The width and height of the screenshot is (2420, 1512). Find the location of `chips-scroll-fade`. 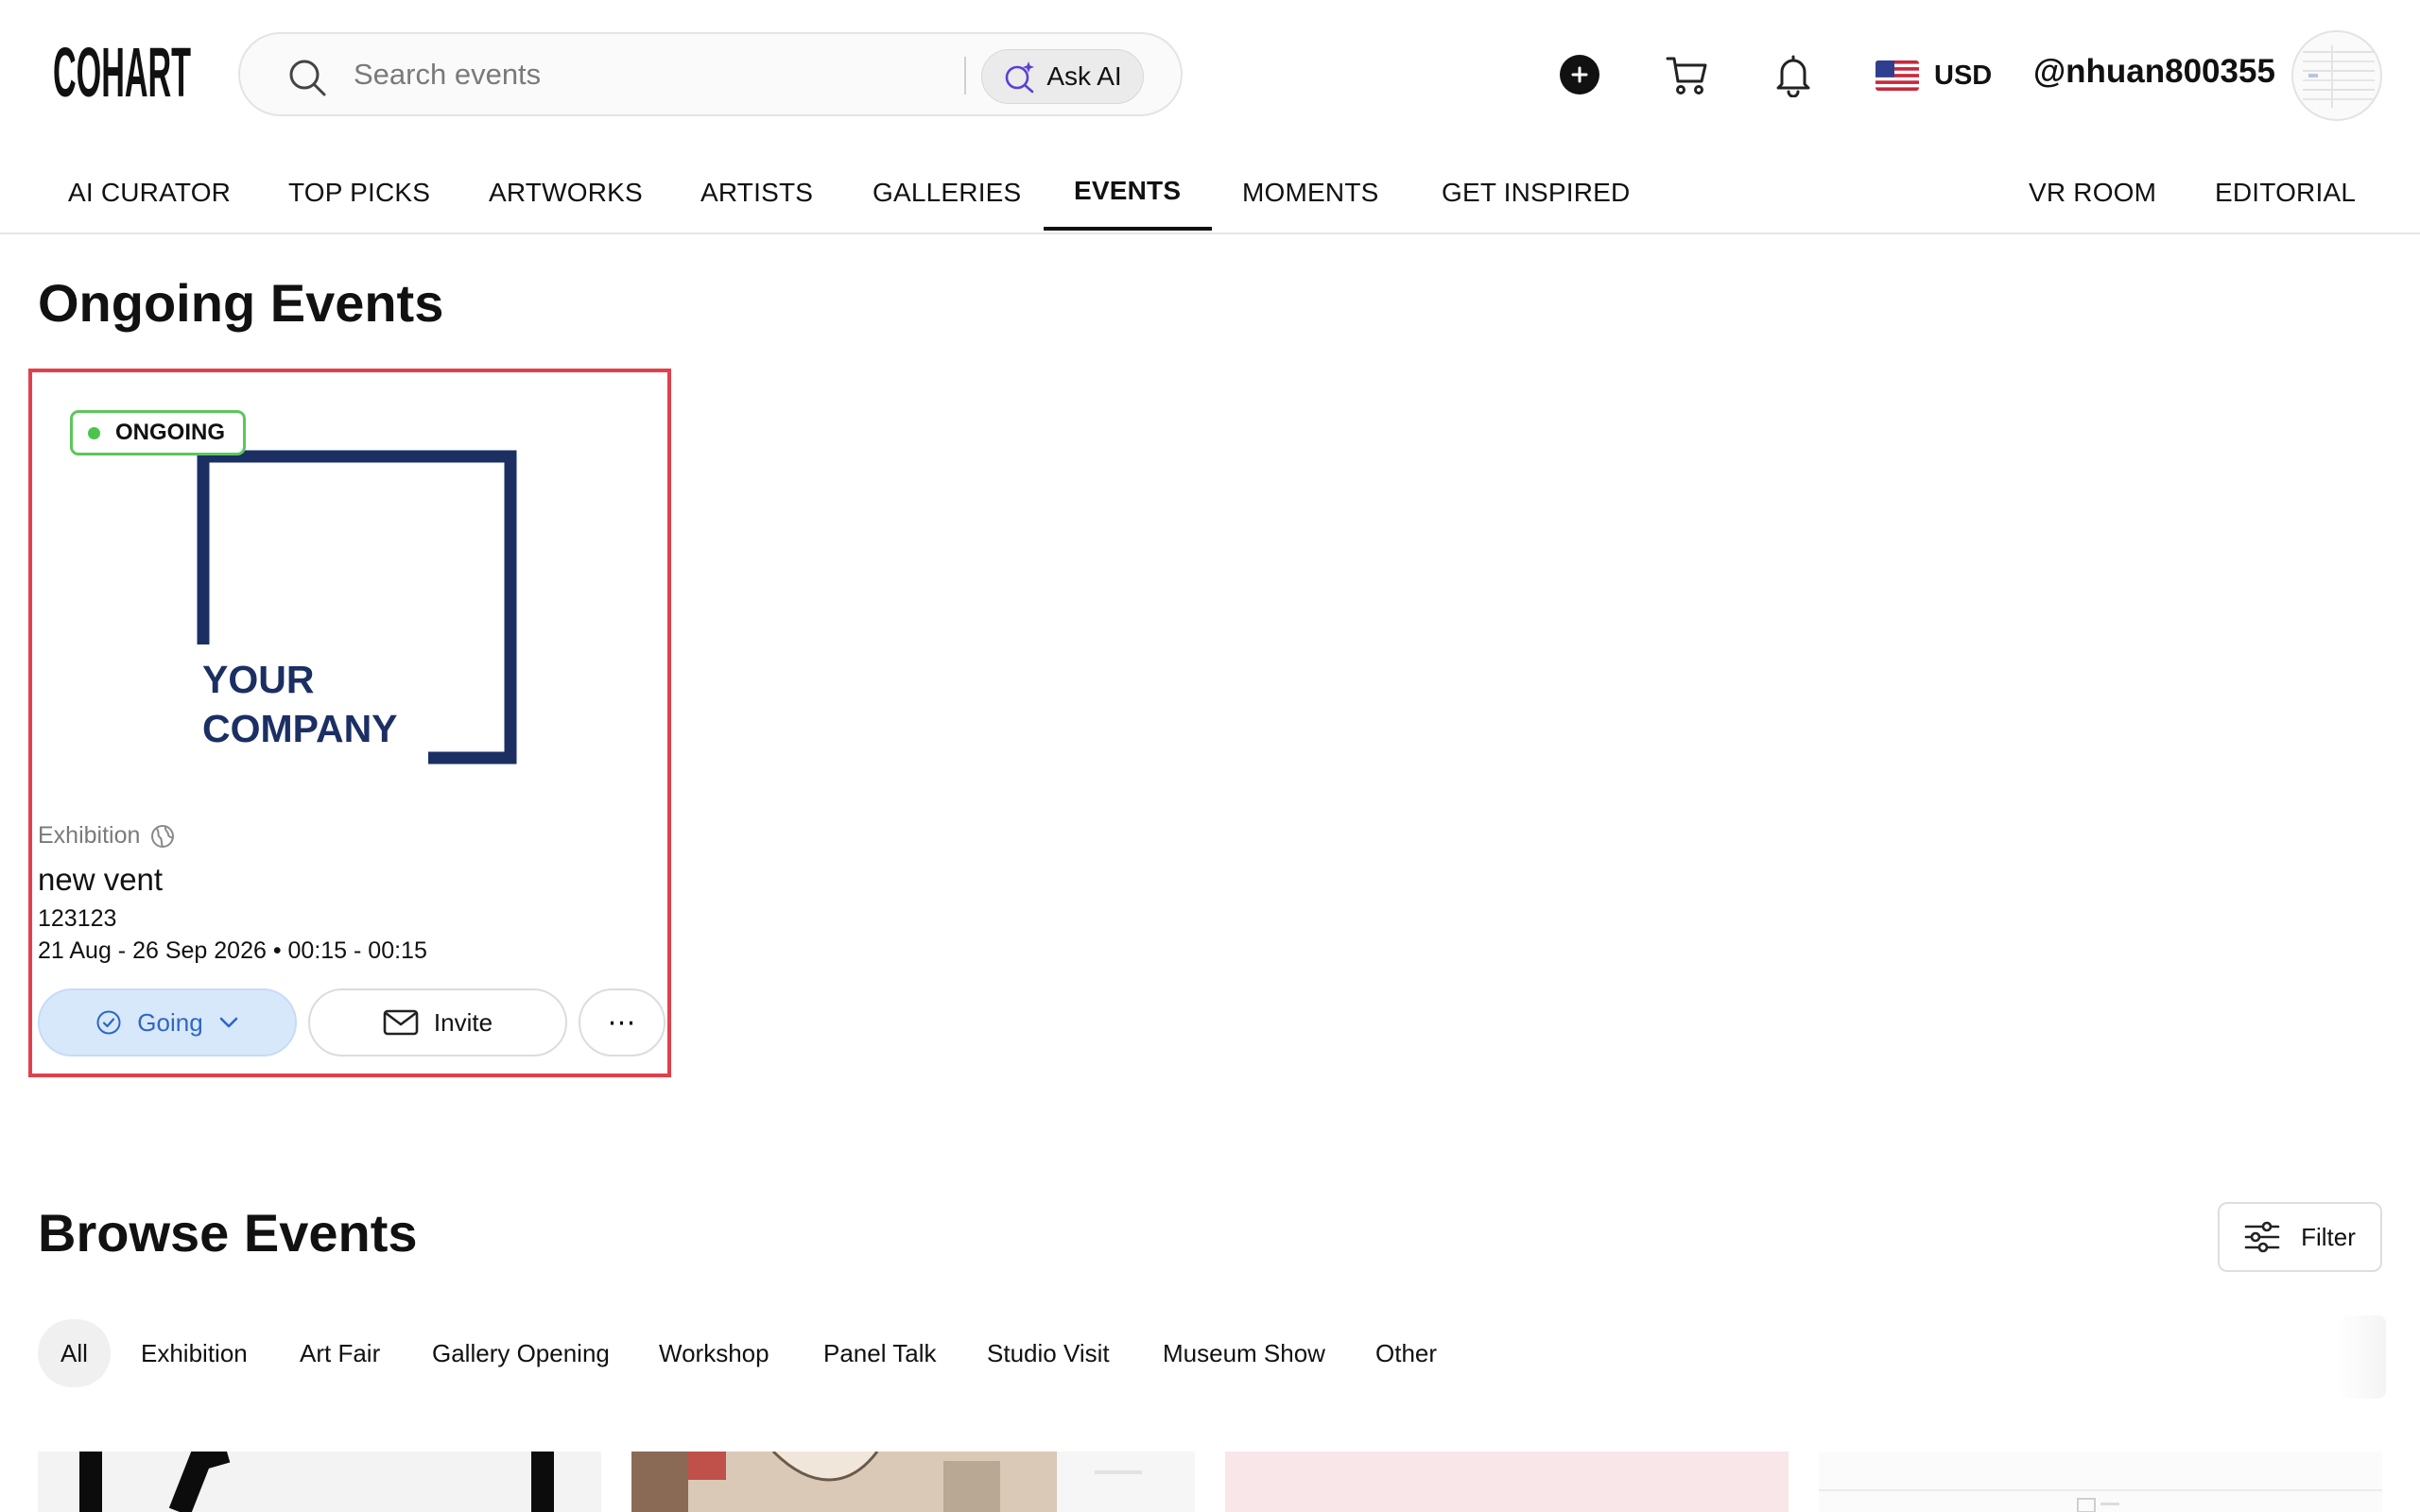

chips-scroll-fade is located at coordinates (2361, 1357).